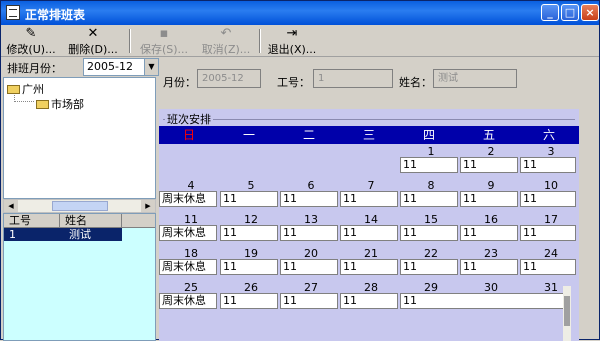  I want to click on scroll-right-icon: ▶, so click(148, 206).